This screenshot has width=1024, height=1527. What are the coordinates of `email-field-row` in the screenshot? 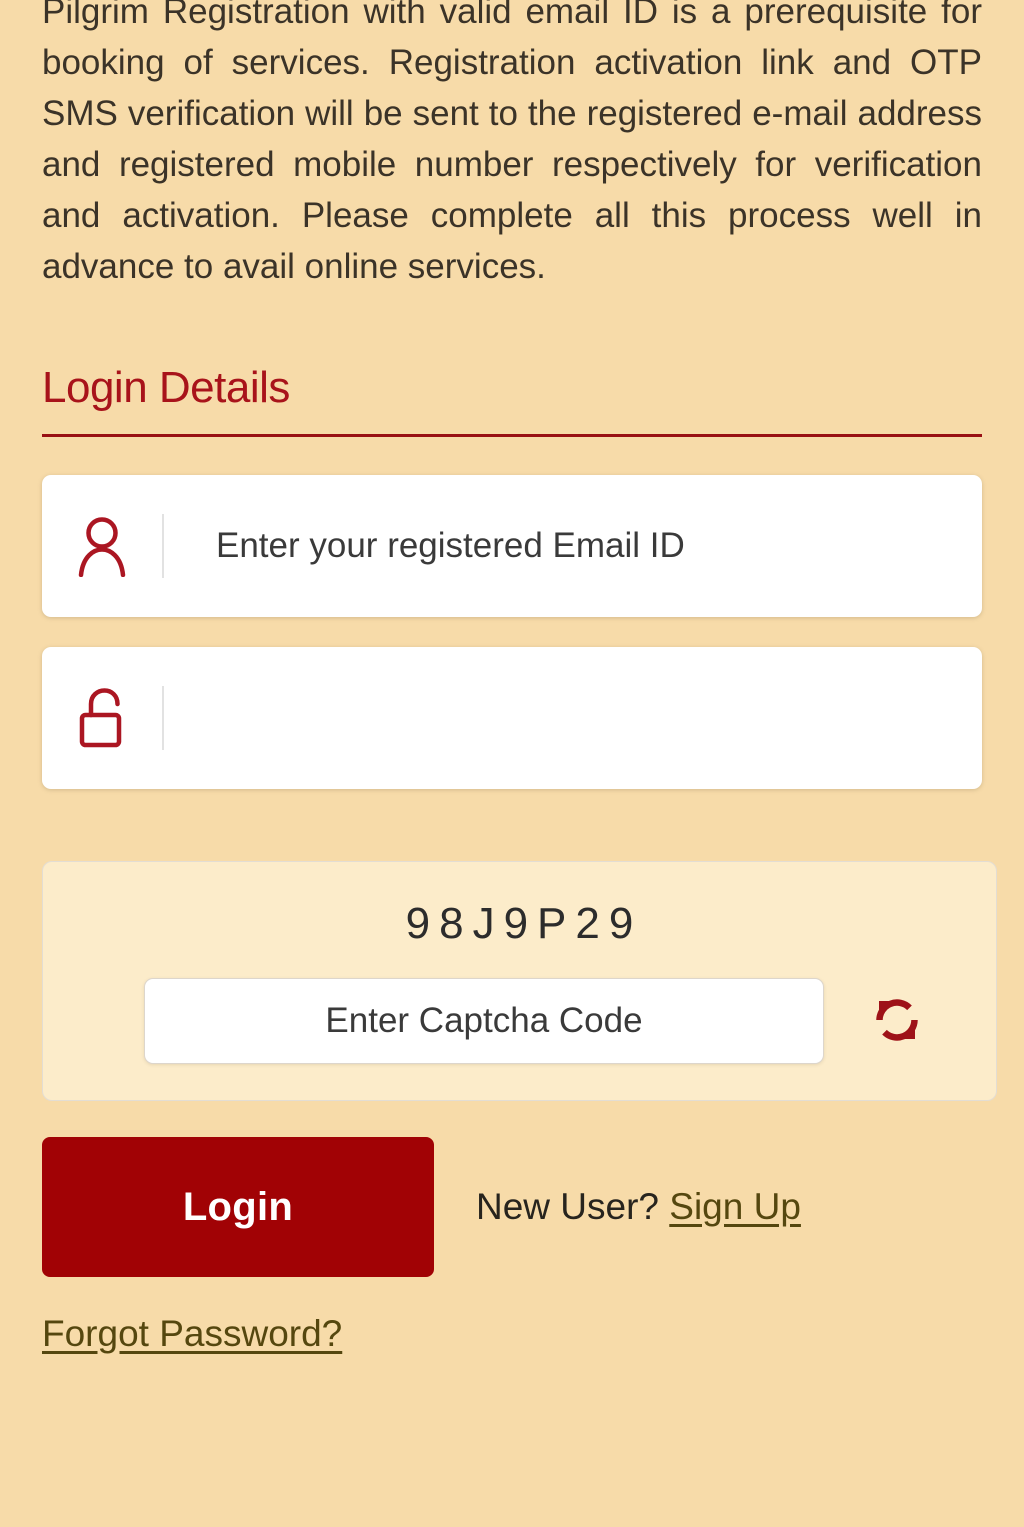 It's located at (512, 546).